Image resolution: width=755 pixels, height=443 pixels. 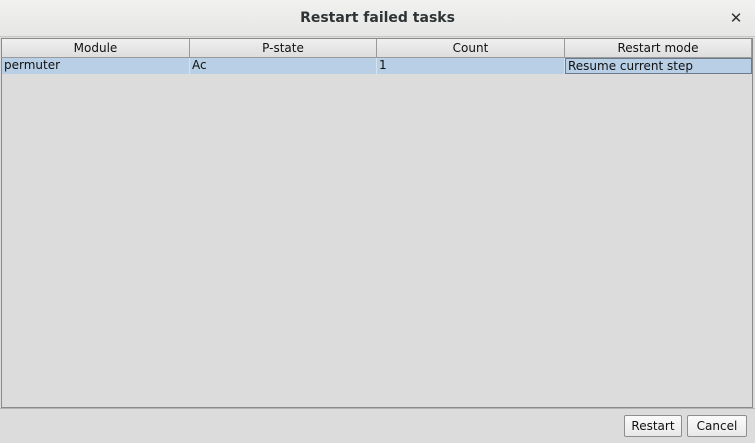 I want to click on button-bar-divider, so click(x=377, y=408).